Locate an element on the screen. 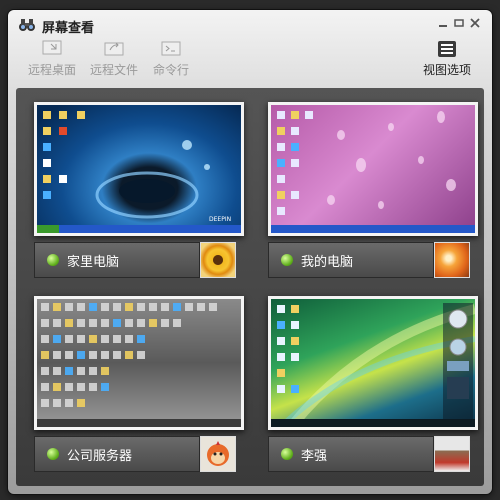  computer-label-bar: 家里电脑 is located at coordinates (117, 260).